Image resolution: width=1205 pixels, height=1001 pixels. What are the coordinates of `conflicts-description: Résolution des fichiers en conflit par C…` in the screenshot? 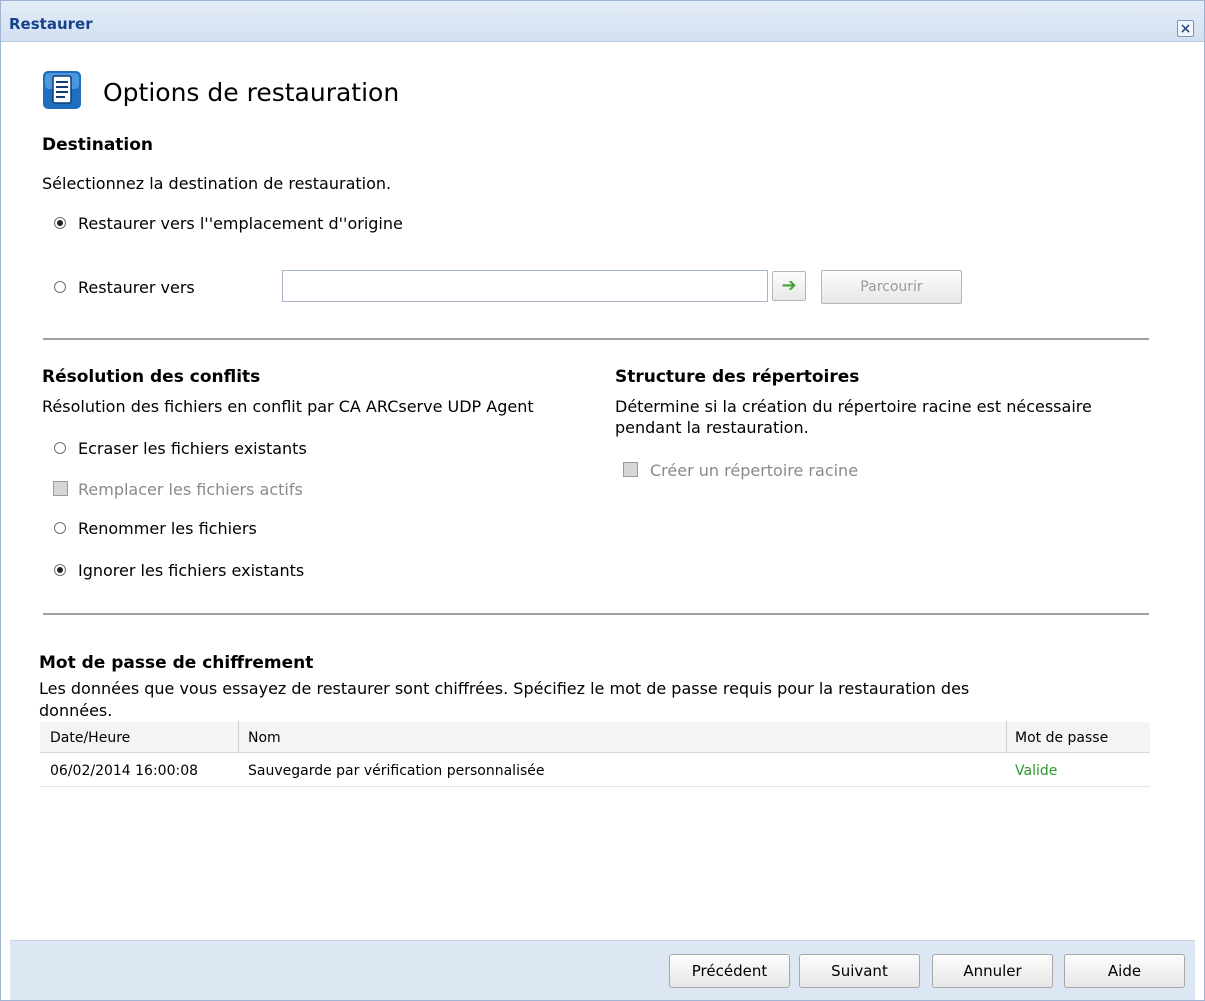 It's located at (288, 406).